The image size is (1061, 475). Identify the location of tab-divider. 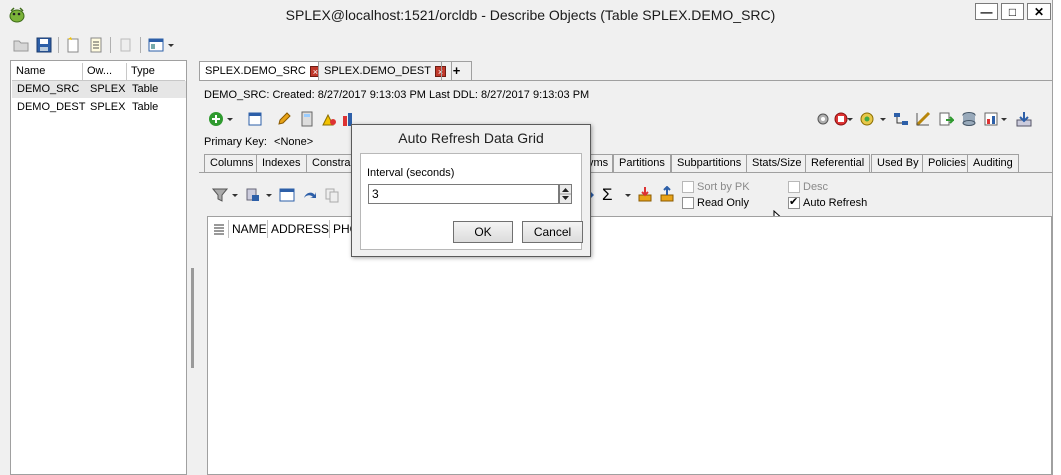
(625, 80).